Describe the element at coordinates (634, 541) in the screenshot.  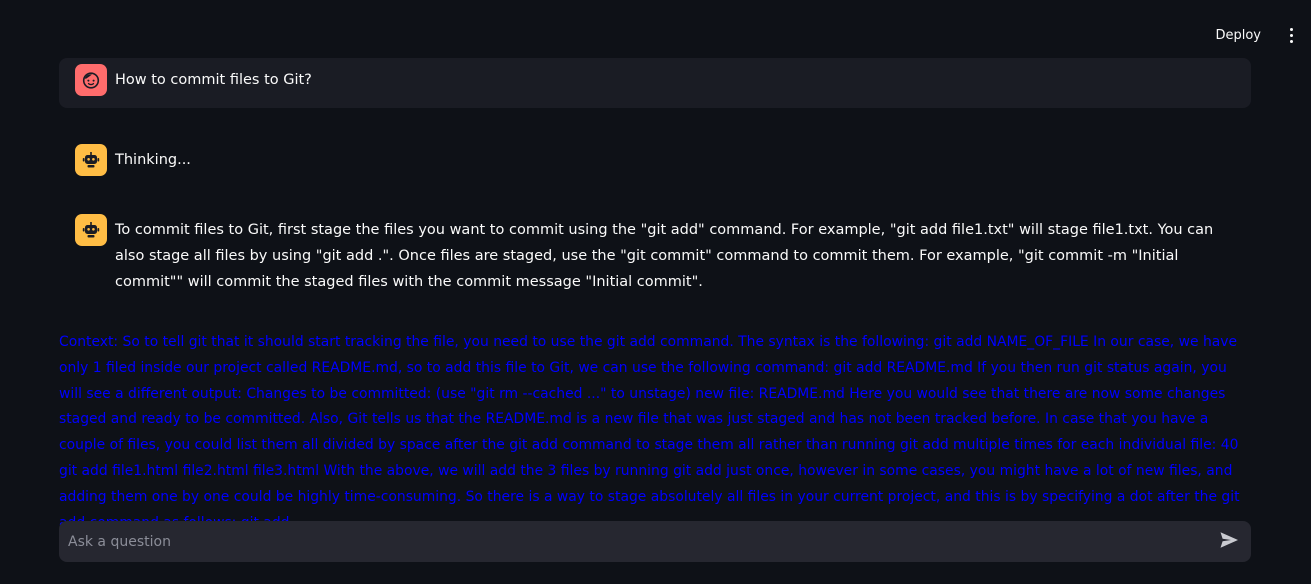
I see `chat-input` at that location.